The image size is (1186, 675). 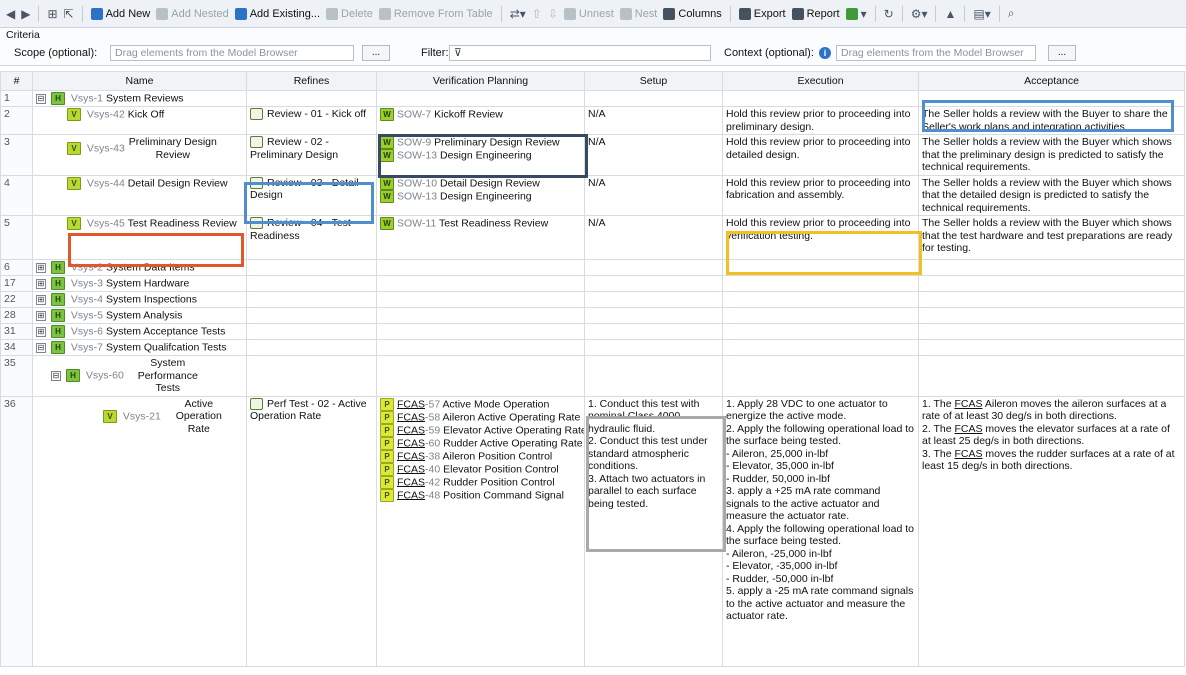 What do you see at coordinates (537, 14) in the screenshot?
I see `move-up-icon: ⇧` at bounding box center [537, 14].